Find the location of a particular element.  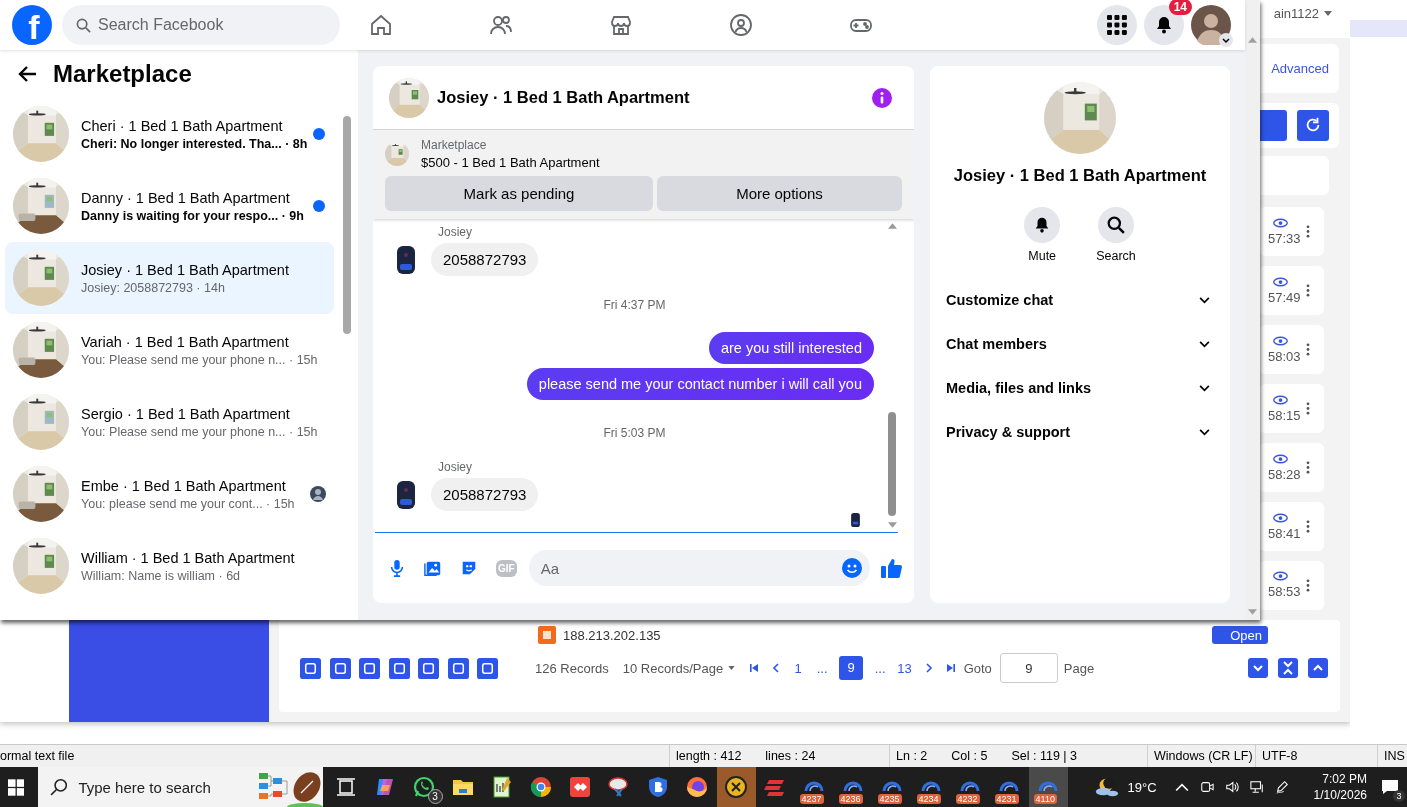

section-header: Chat members is located at coordinates (1080, 344).